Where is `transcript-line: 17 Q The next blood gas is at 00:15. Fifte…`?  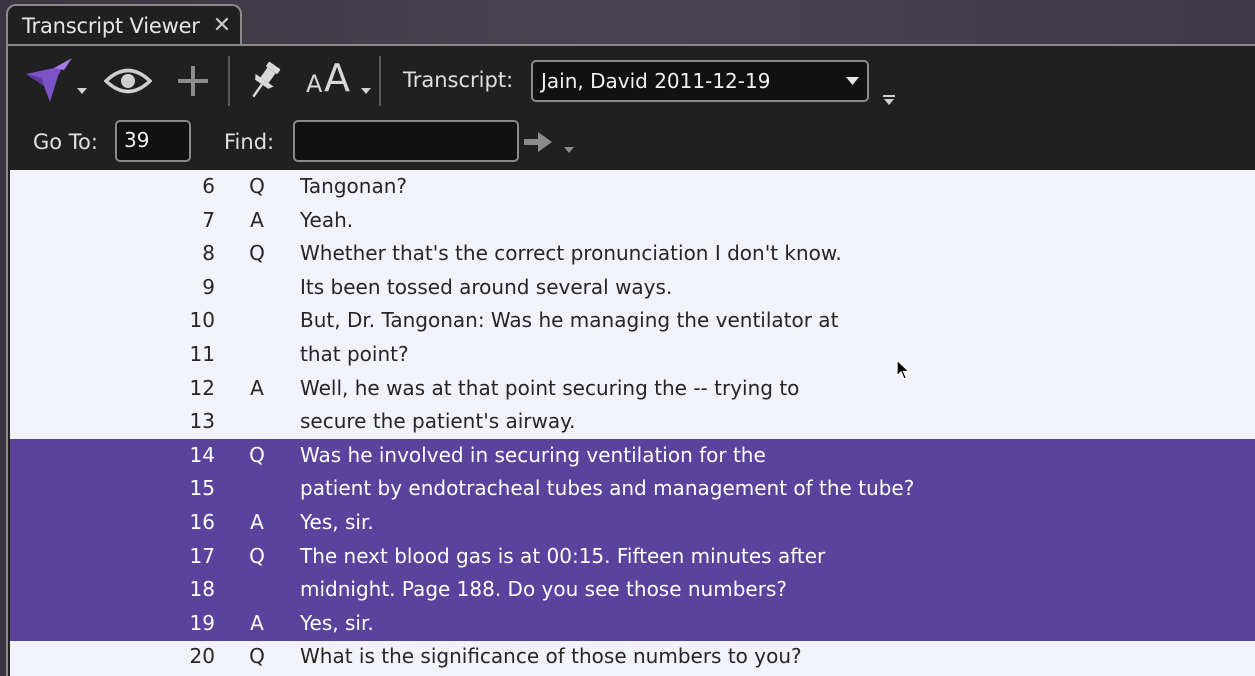
transcript-line: 17 Q The next blood gas is at 00:15. Fifte… is located at coordinates (632, 556).